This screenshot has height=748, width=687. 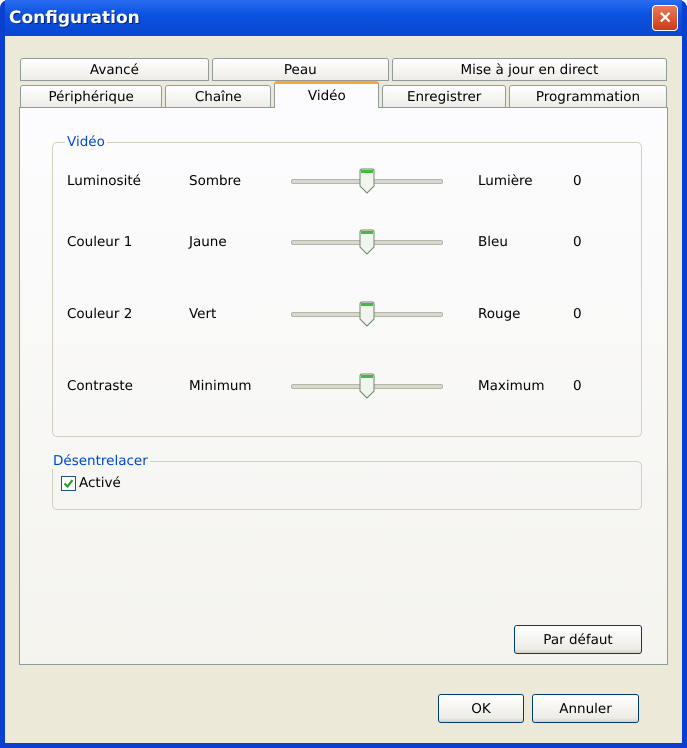 What do you see at coordinates (100, 483) in the screenshot?
I see `checkbox-label: Activé` at bounding box center [100, 483].